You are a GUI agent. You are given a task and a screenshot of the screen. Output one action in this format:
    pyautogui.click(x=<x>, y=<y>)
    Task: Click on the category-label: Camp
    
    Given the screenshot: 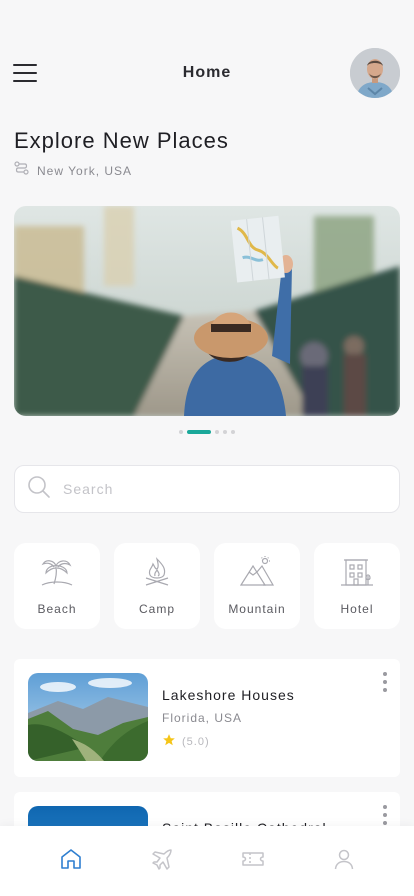 What is the action you would take?
    pyautogui.click(x=156, y=609)
    